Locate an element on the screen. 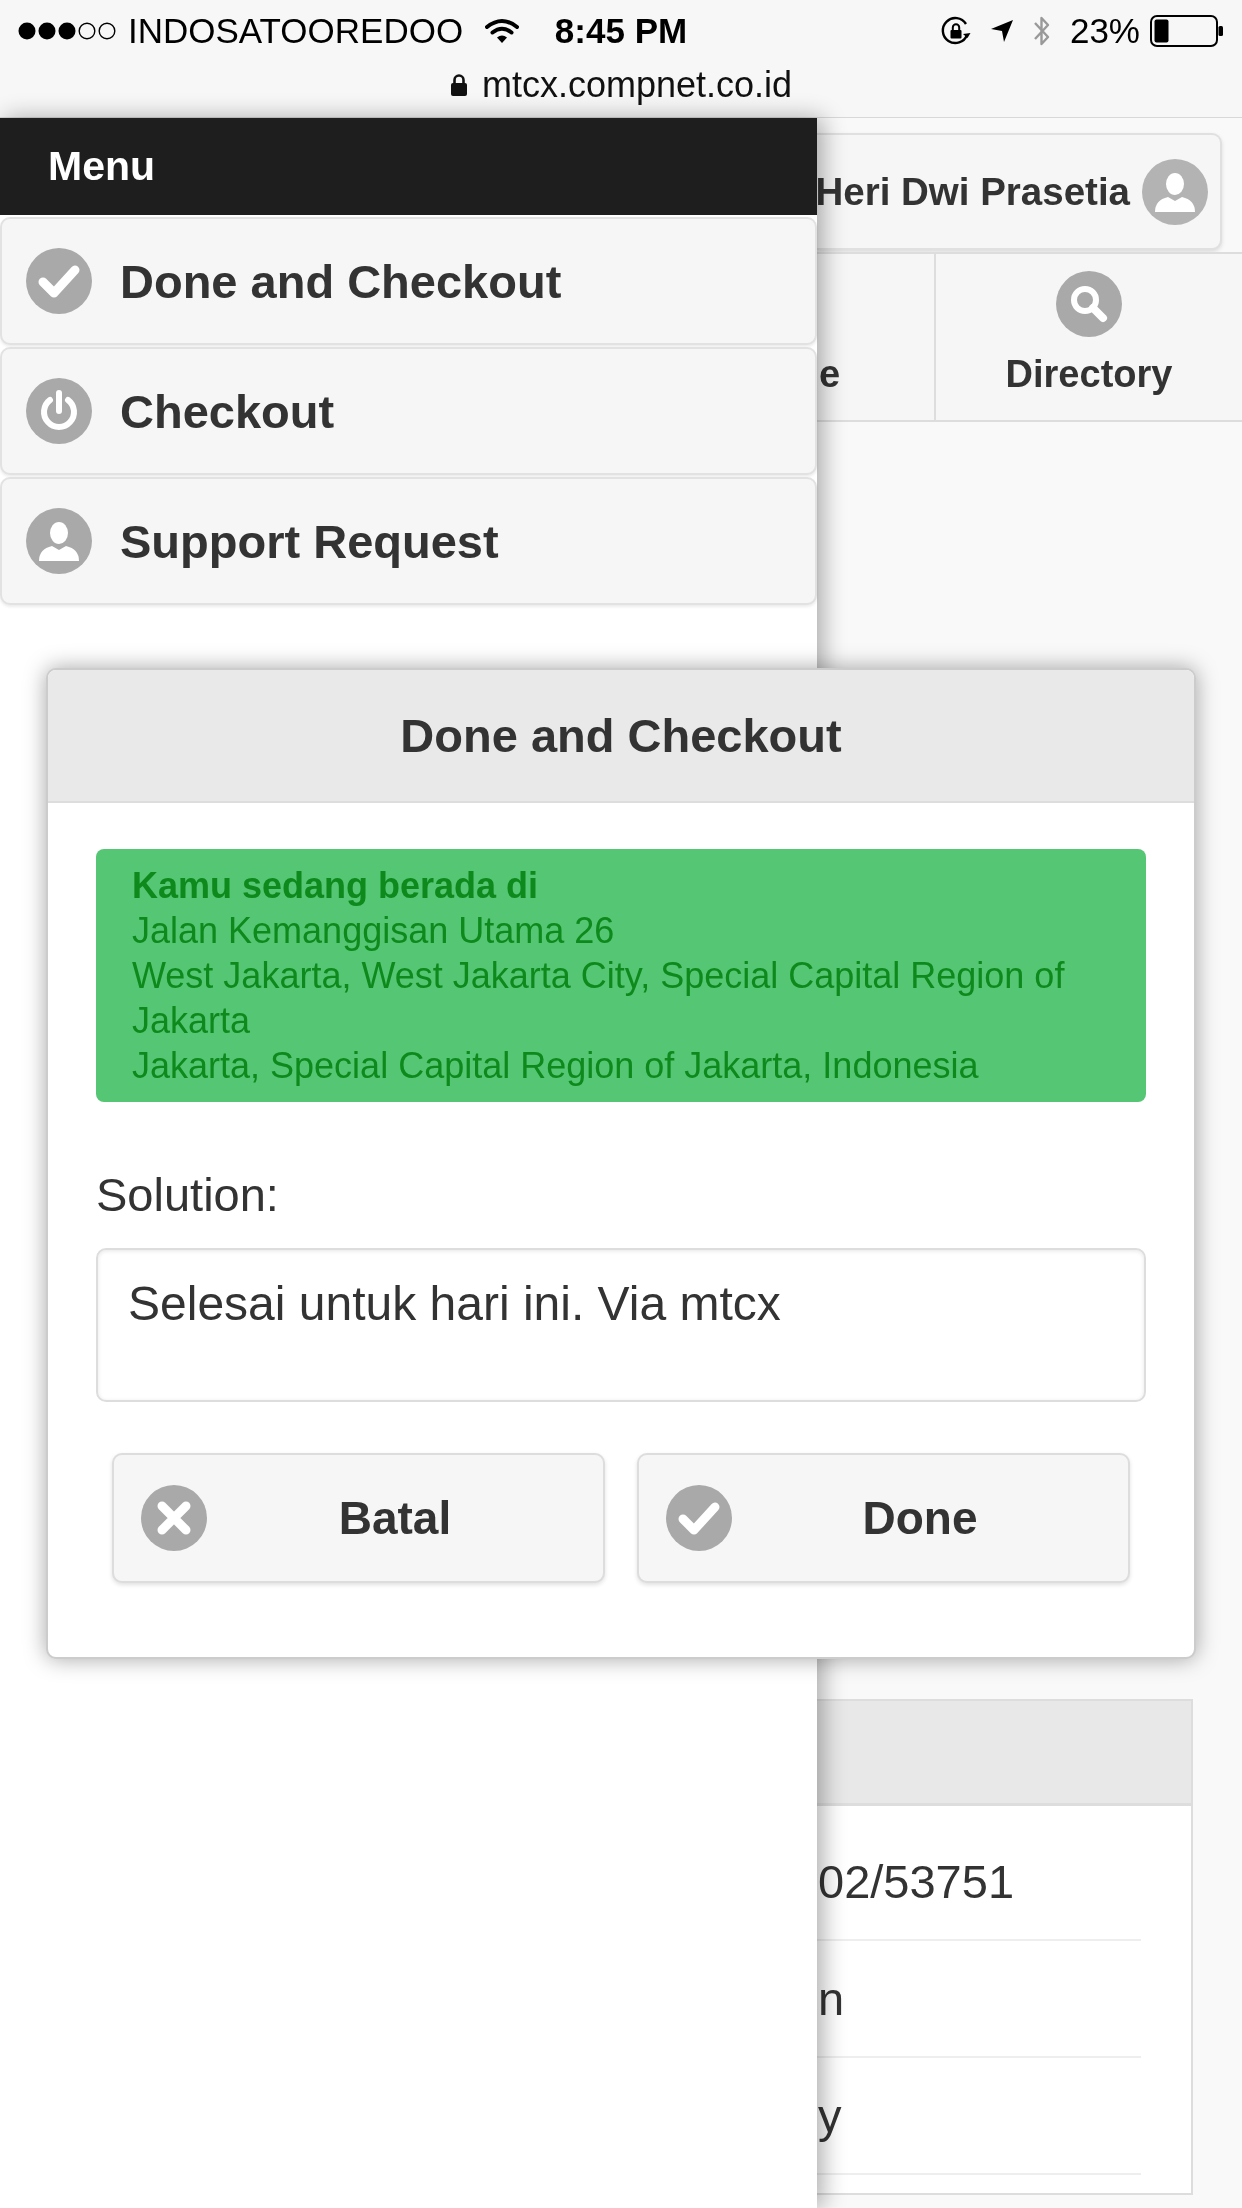 The height and width of the screenshot is (2208, 1242). table-cell: n is located at coordinates (831, 1998).